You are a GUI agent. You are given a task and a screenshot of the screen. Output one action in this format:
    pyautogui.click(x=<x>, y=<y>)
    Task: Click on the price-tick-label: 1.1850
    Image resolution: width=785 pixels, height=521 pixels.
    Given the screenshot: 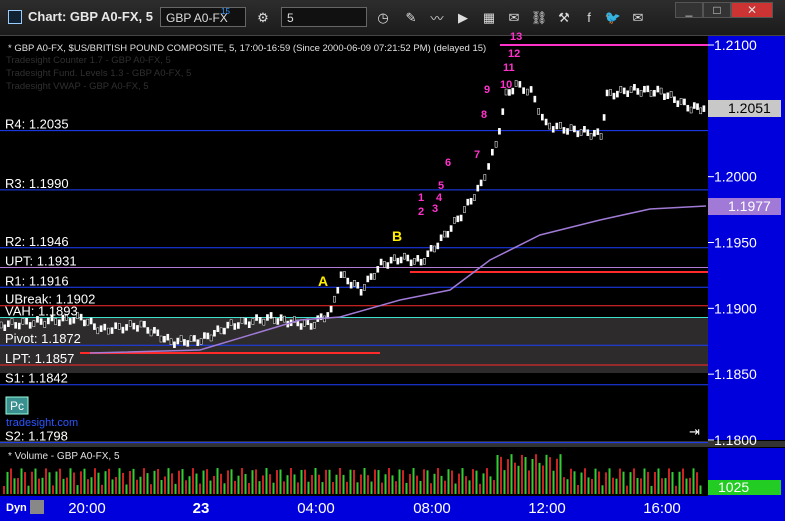 What is the action you would take?
    pyautogui.click(x=735, y=374)
    